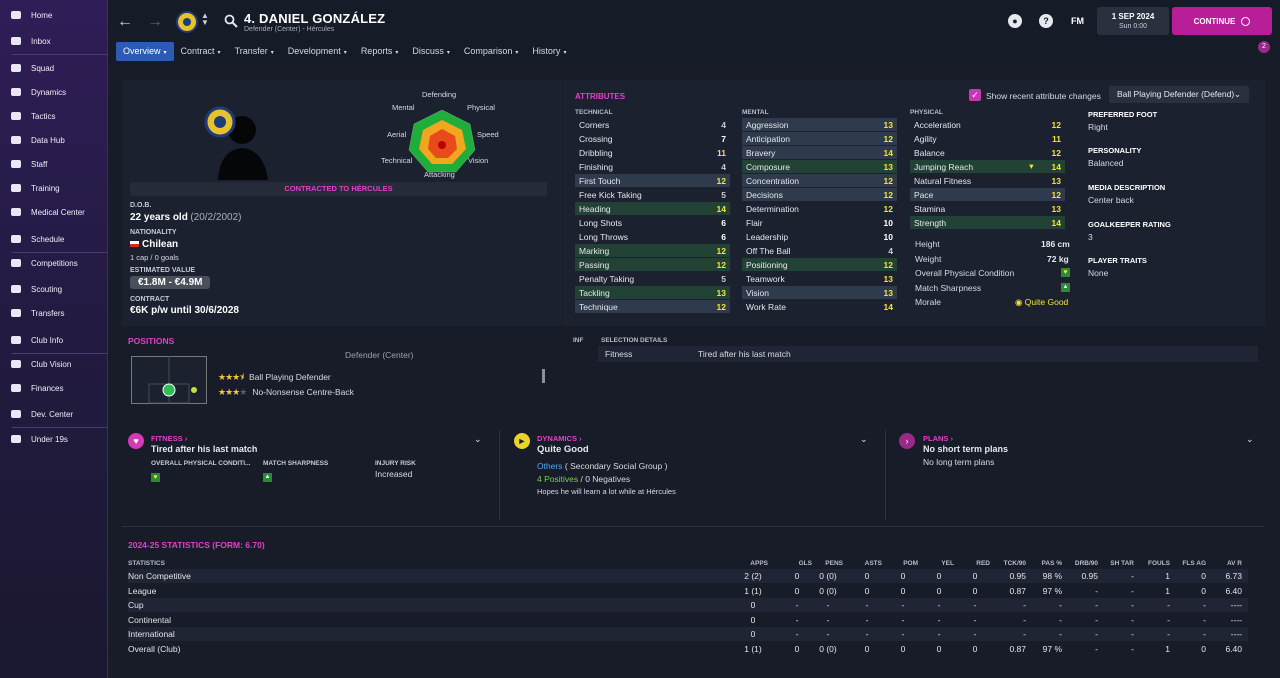 This screenshot has width=1280, height=678. I want to click on sidebar-item-data-hub: Data Hub, so click(54, 140).